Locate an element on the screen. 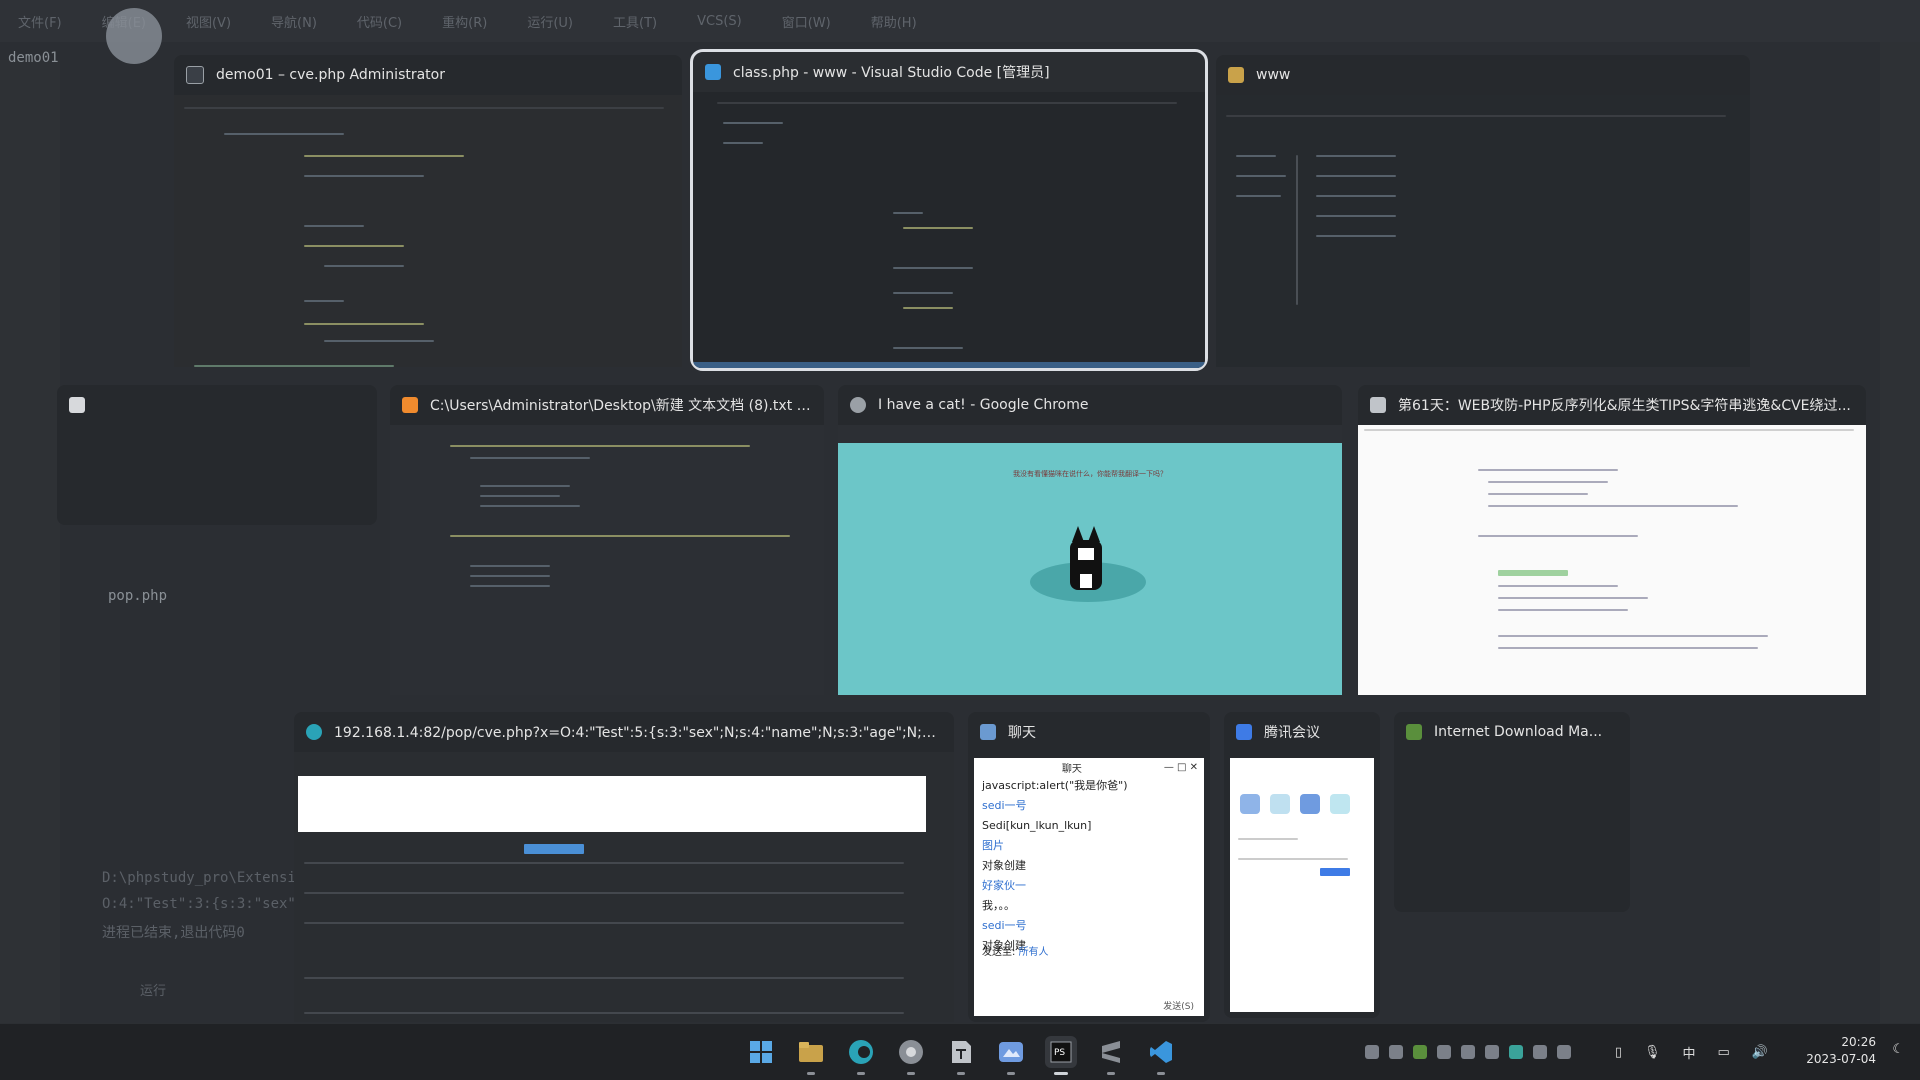  file-label: pop.php is located at coordinates (138, 596).